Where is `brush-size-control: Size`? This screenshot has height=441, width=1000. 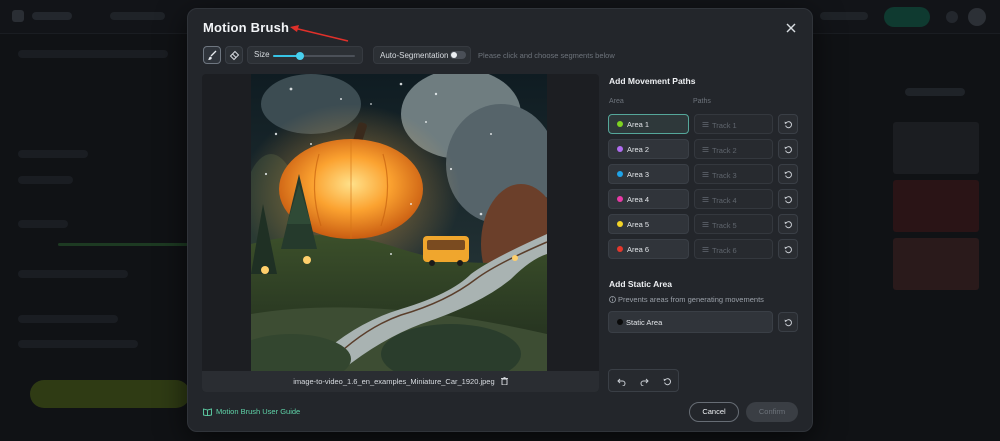
brush-size-control: Size is located at coordinates (305, 55).